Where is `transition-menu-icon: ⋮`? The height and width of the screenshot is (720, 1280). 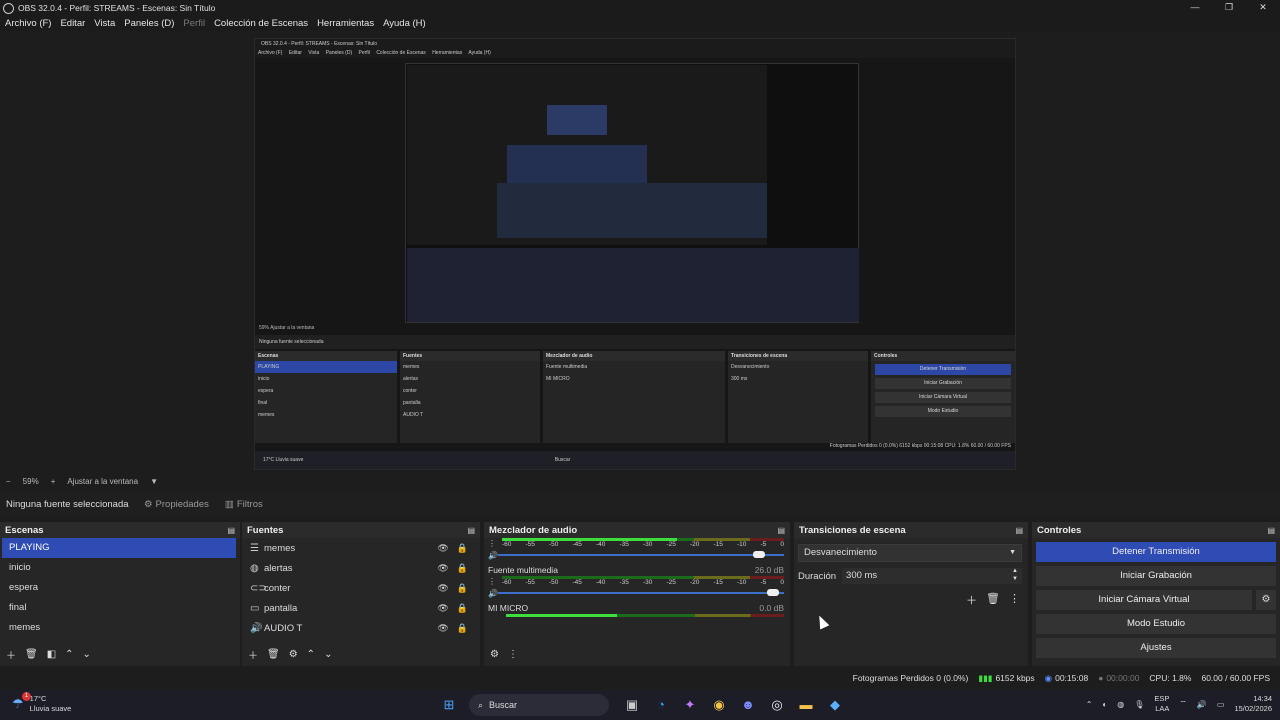
transition-menu-icon: ⋮ is located at coordinates (1014, 600).